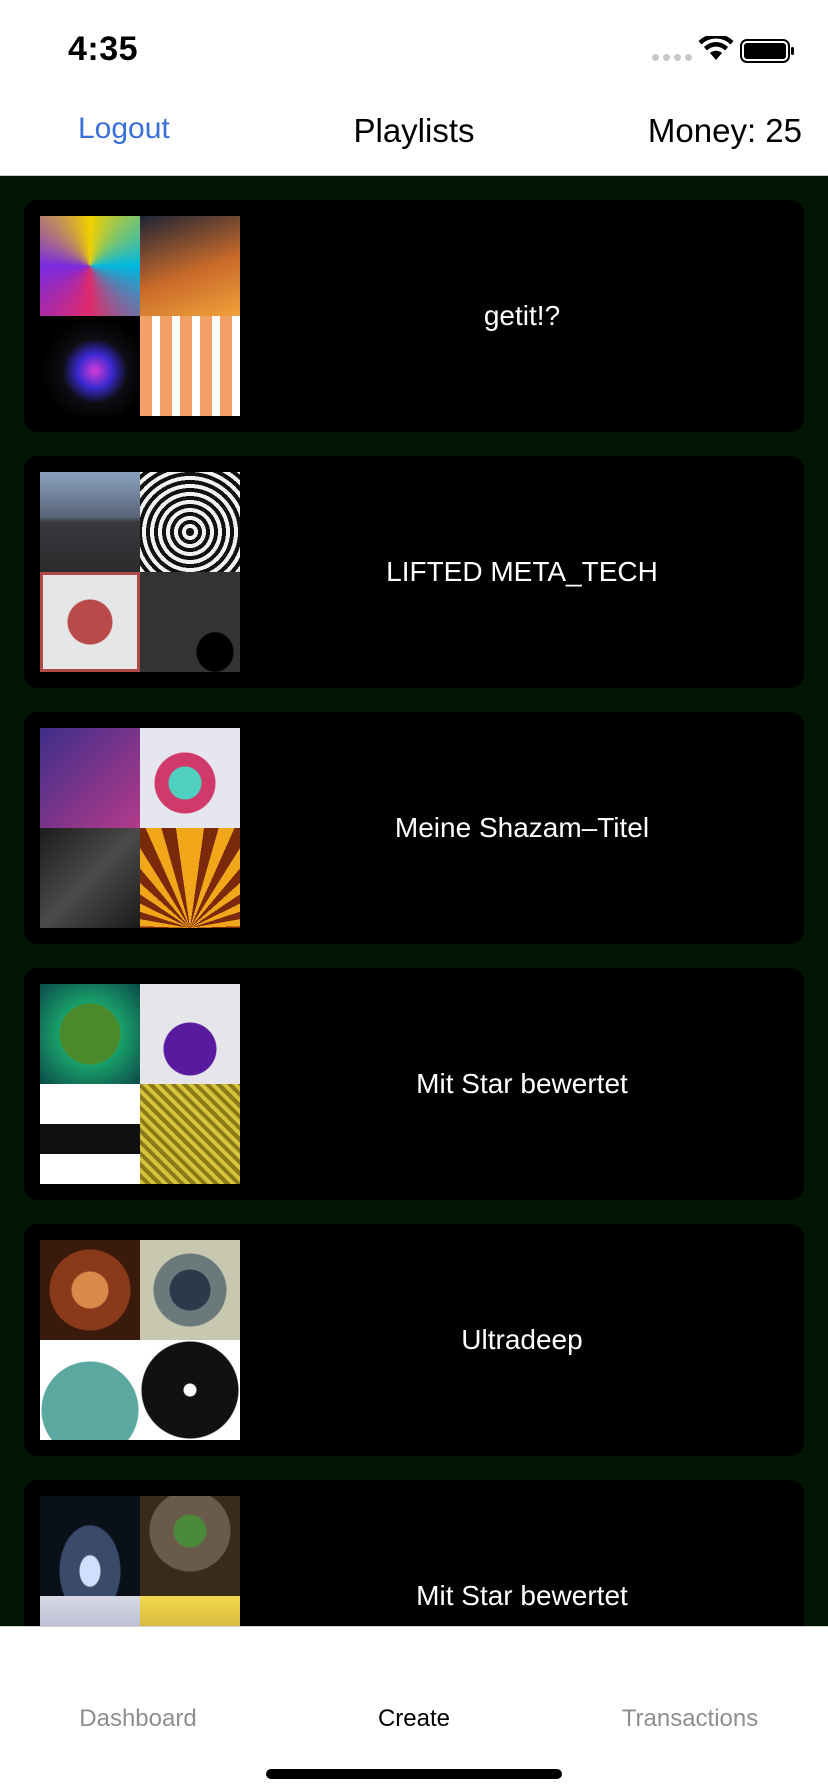 The image size is (828, 1792). What do you see at coordinates (414, 1719) in the screenshot?
I see `tab-create: Create` at bounding box center [414, 1719].